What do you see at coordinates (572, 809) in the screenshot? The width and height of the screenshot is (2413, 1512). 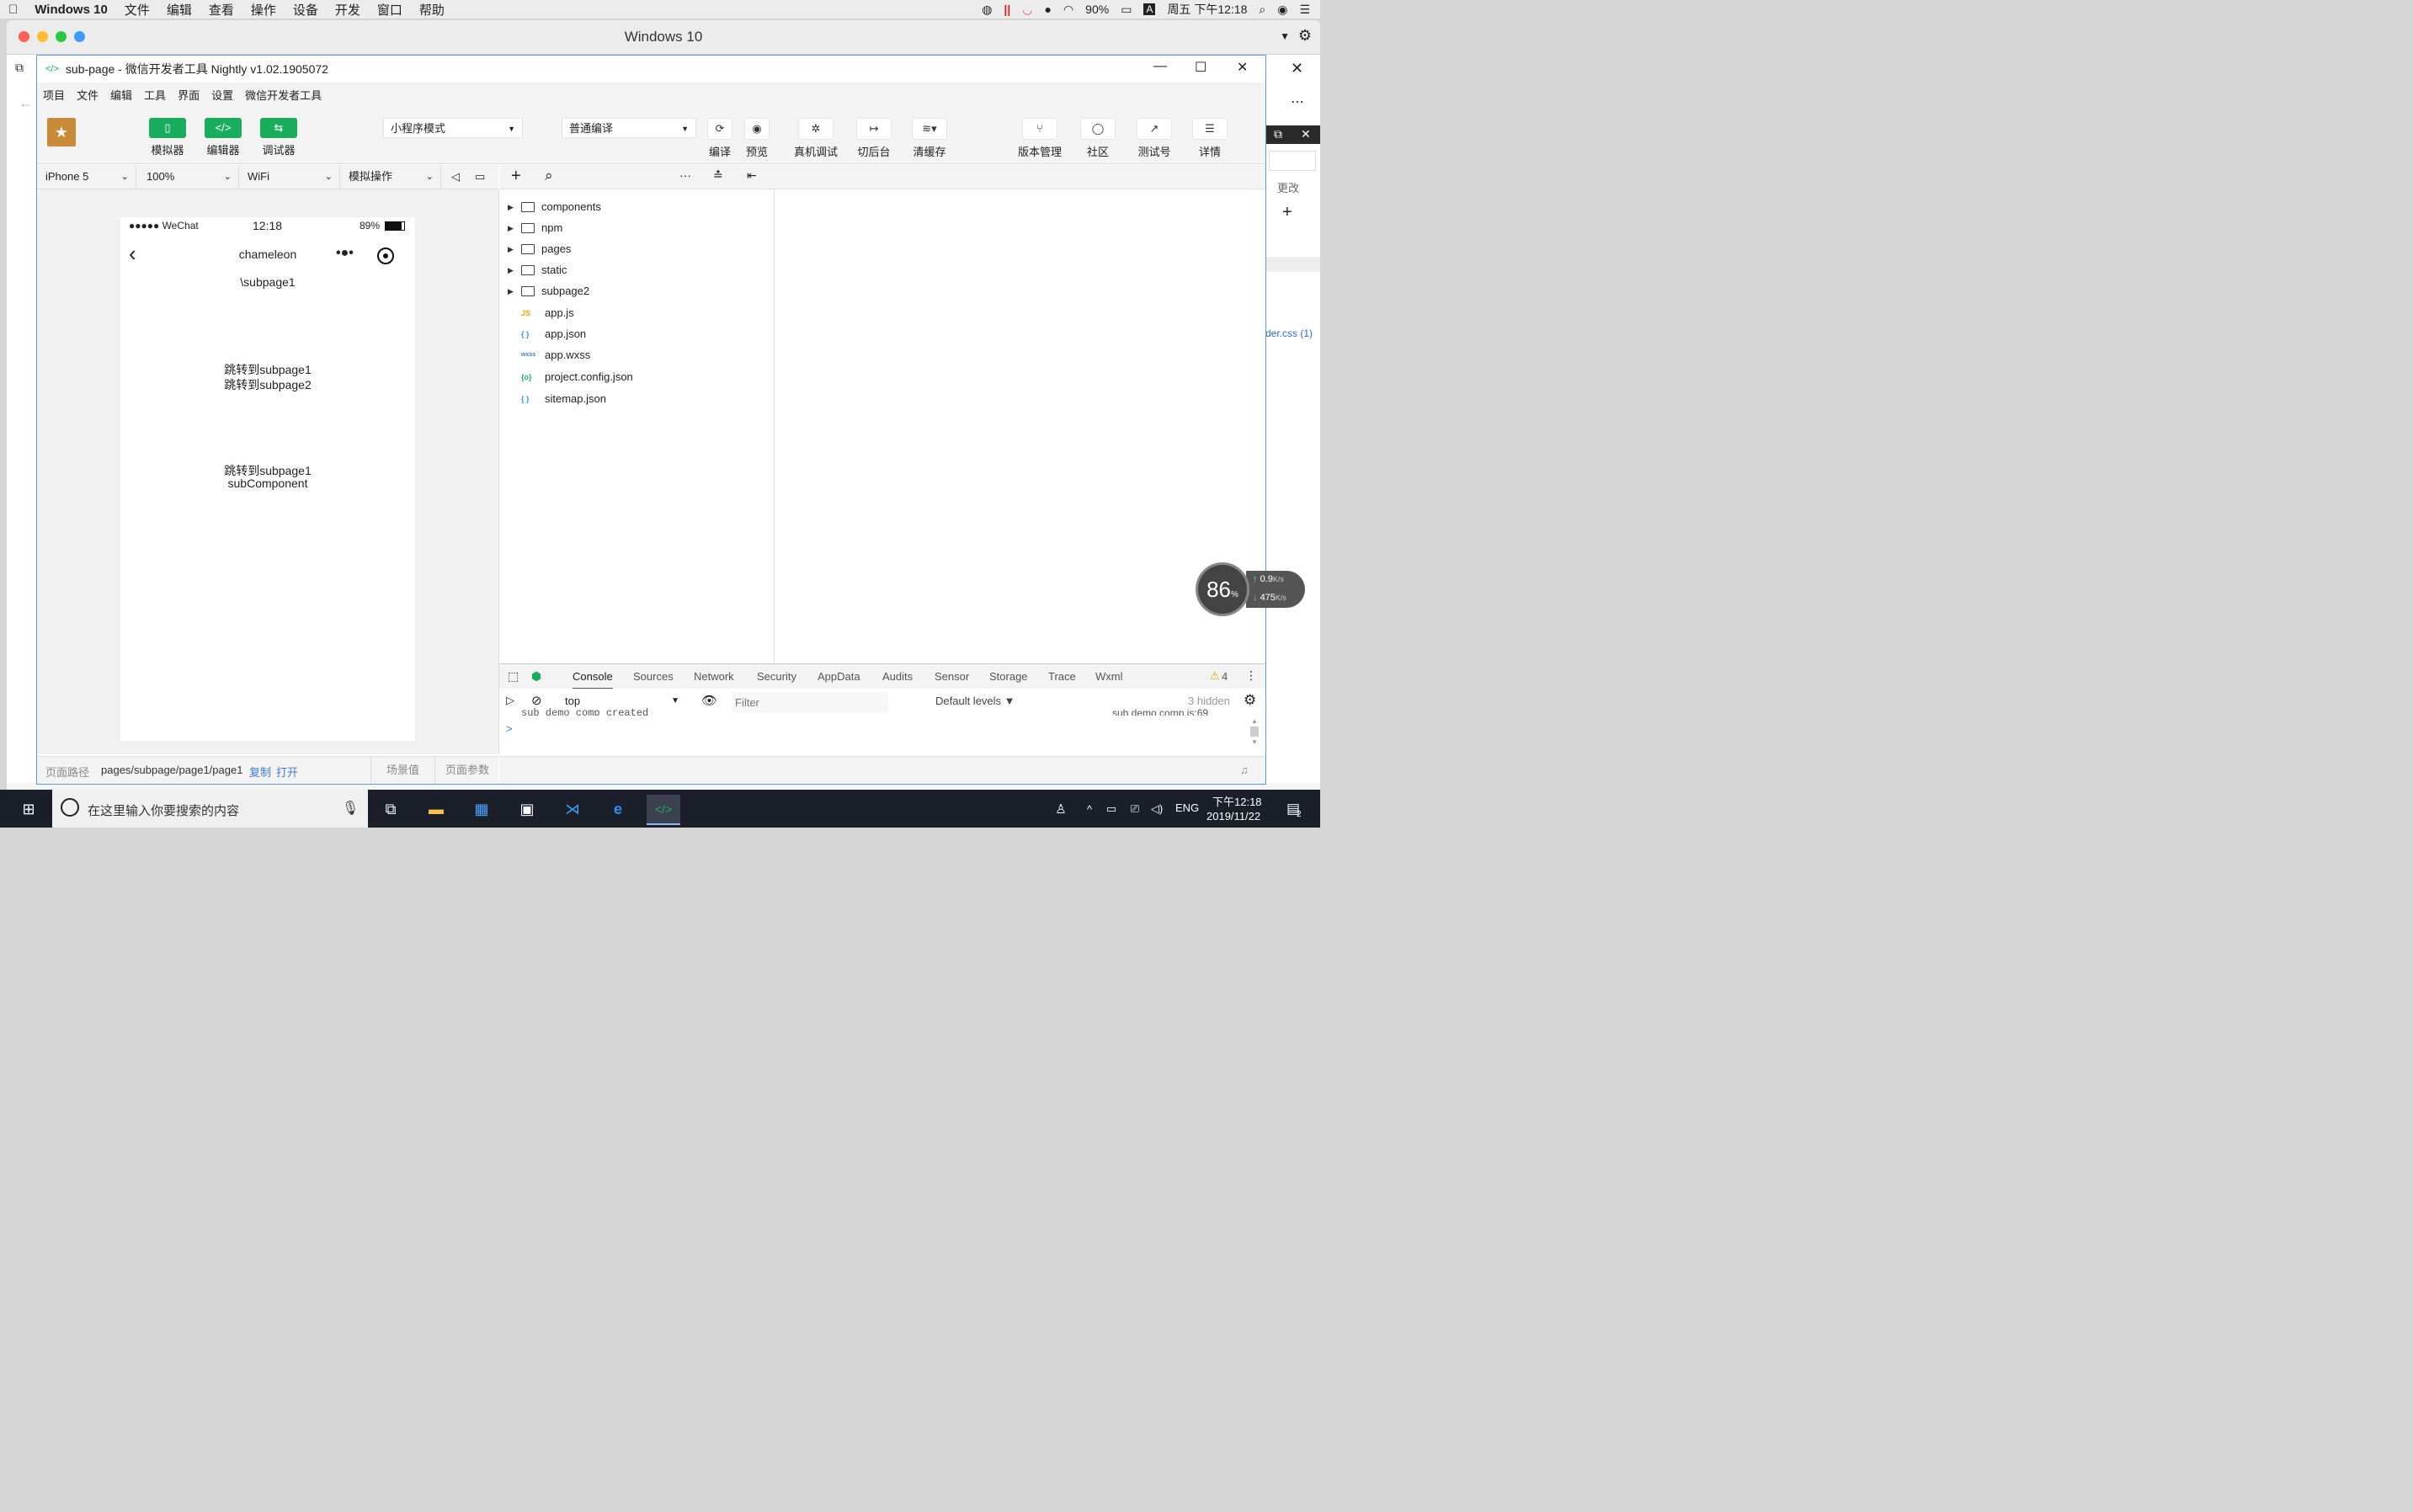 I see `vscode-icon: ⋊` at bounding box center [572, 809].